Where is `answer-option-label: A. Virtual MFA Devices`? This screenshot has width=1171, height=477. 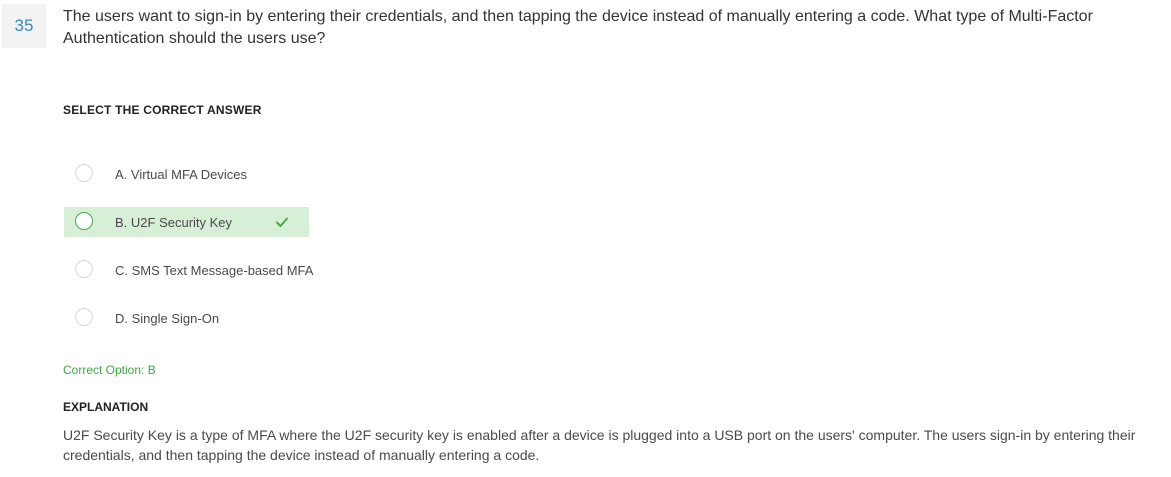
answer-option-label: A. Virtual MFA Devices is located at coordinates (181, 174).